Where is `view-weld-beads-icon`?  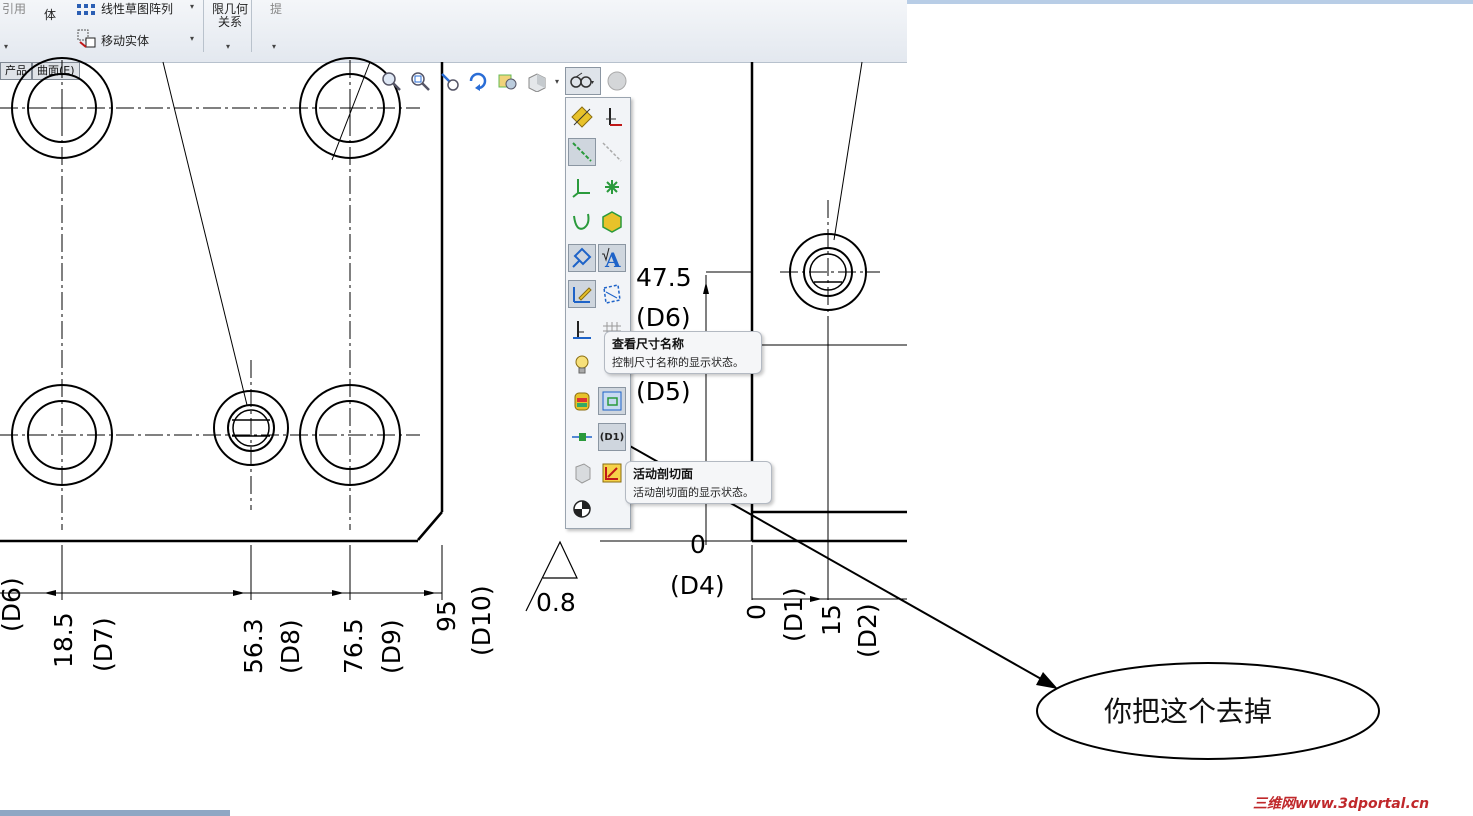 view-weld-beads-icon is located at coordinates (582, 330).